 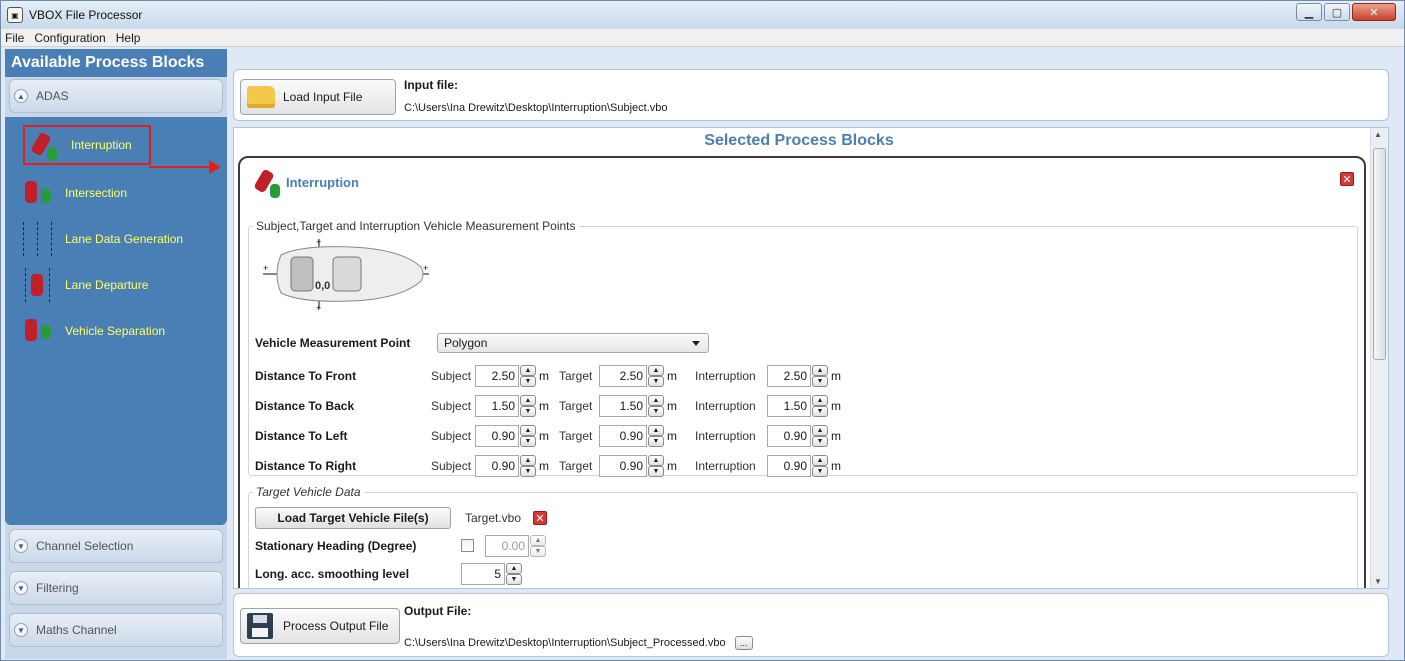 I want to click on interruption-value-input: 1.50, so click(x=789, y=406).